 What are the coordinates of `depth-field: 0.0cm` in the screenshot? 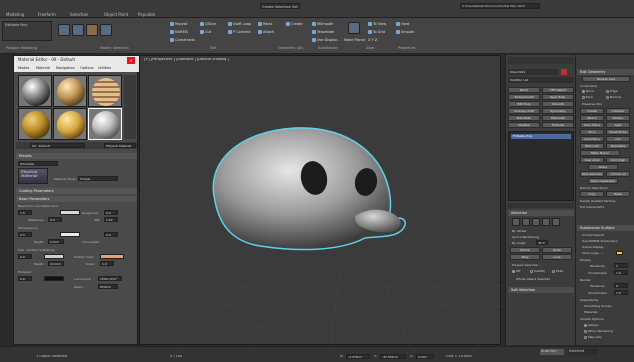 It's located at (56, 241).